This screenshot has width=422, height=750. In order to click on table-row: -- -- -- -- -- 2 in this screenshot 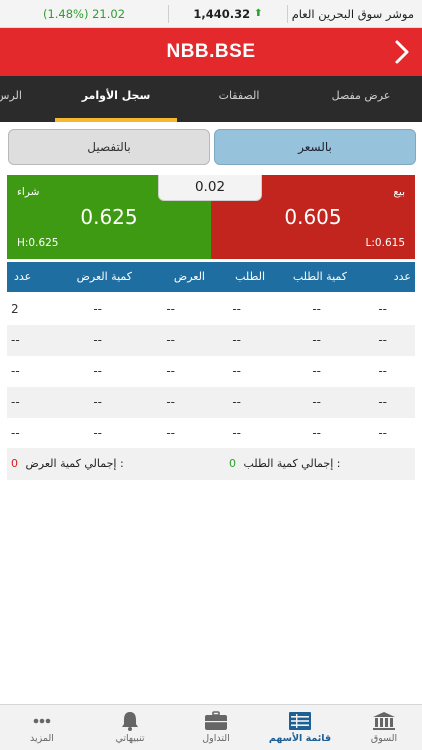, I will do `click(211, 309)`.